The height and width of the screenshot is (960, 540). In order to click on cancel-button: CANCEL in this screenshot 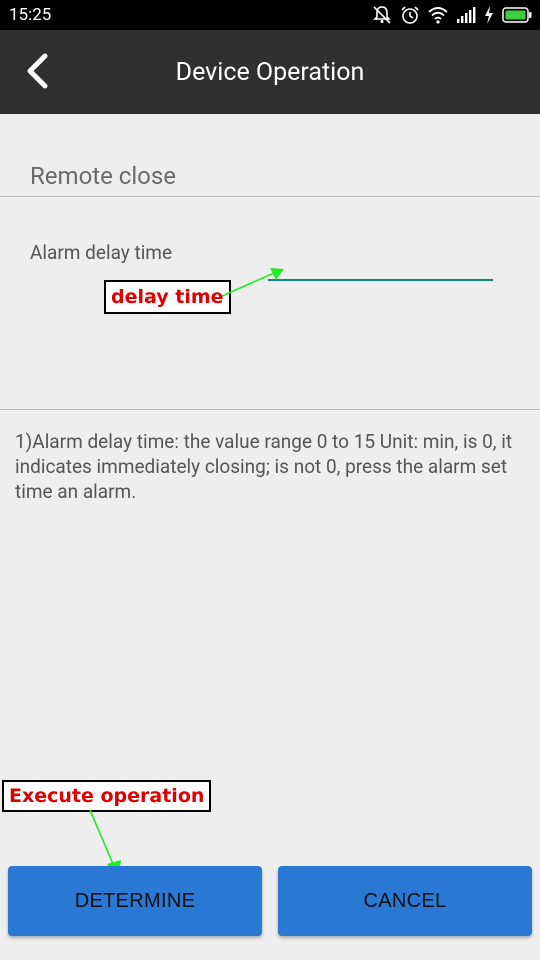, I will do `click(405, 901)`.